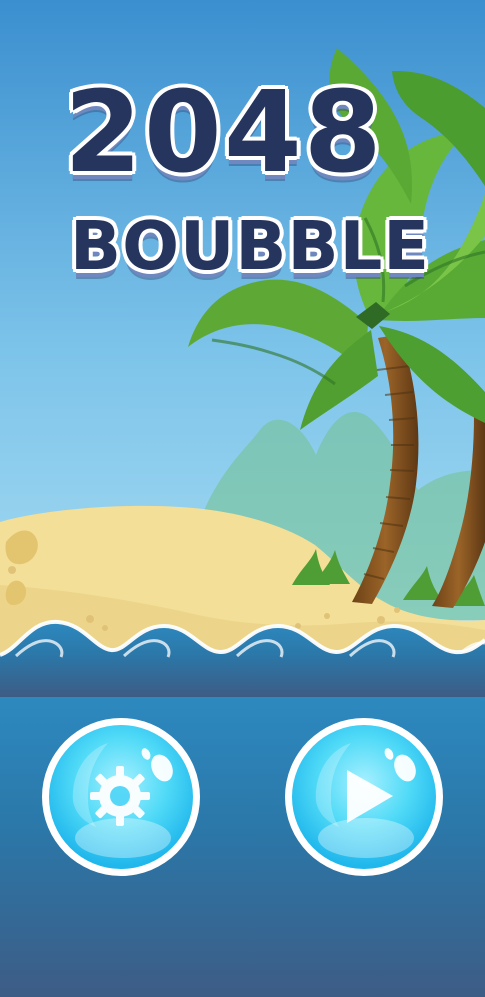 The height and width of the screenshot is (997, 485). I want to click on gear-icon, so click(120, 796).